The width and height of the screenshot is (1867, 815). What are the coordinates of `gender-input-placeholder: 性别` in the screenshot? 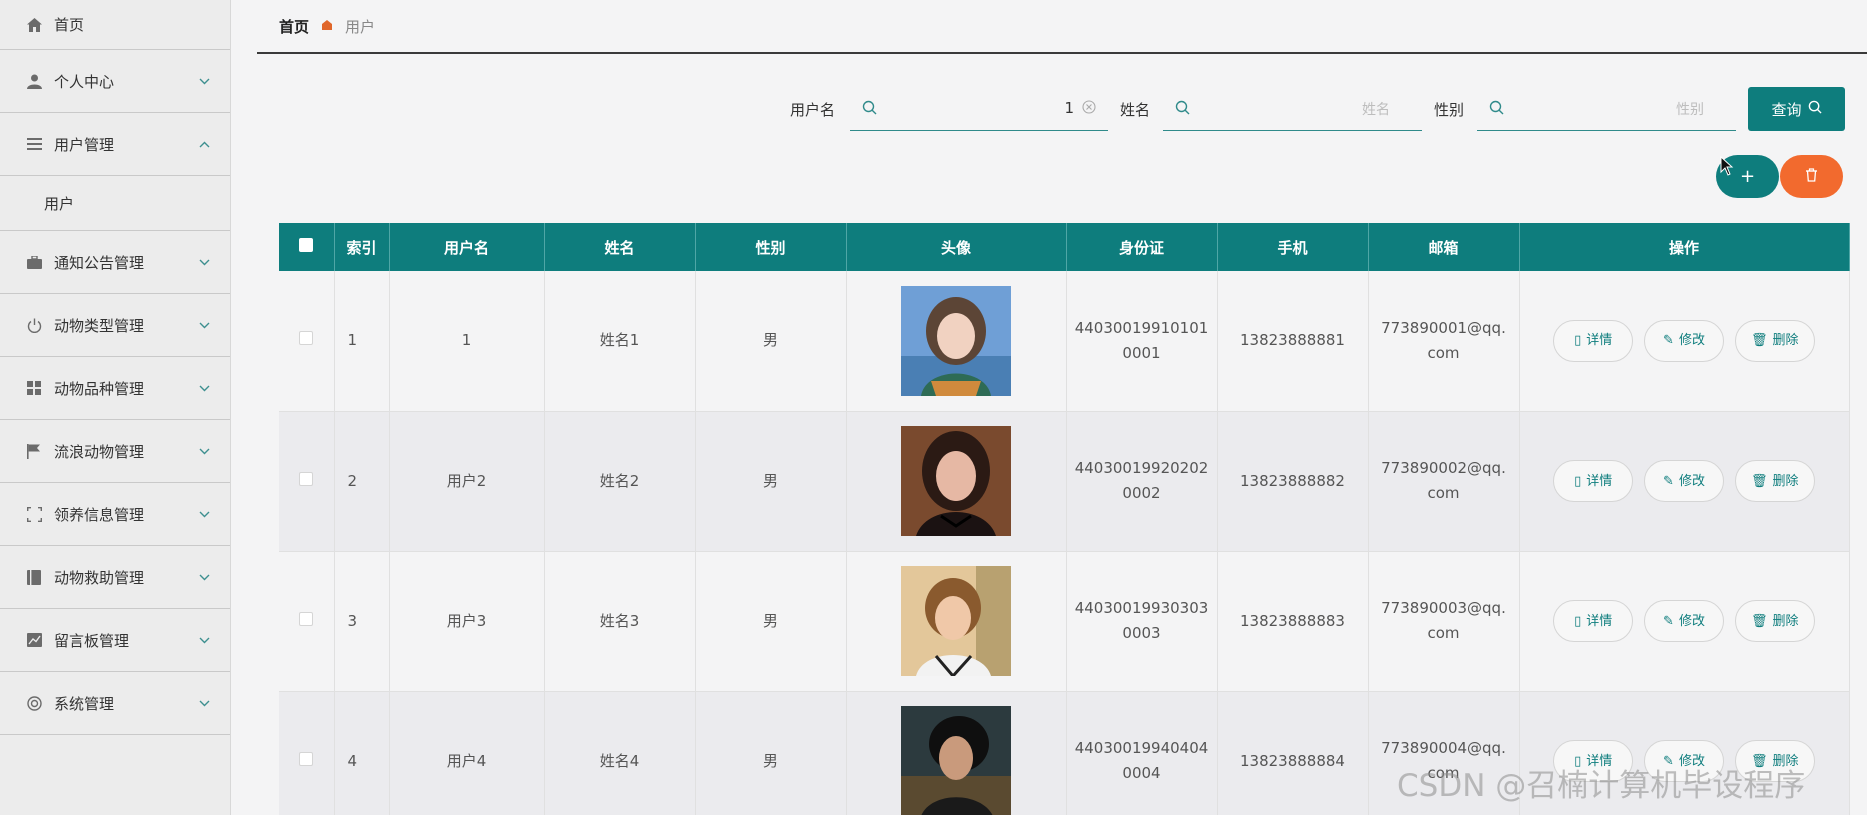 It's located at (1690, 110).